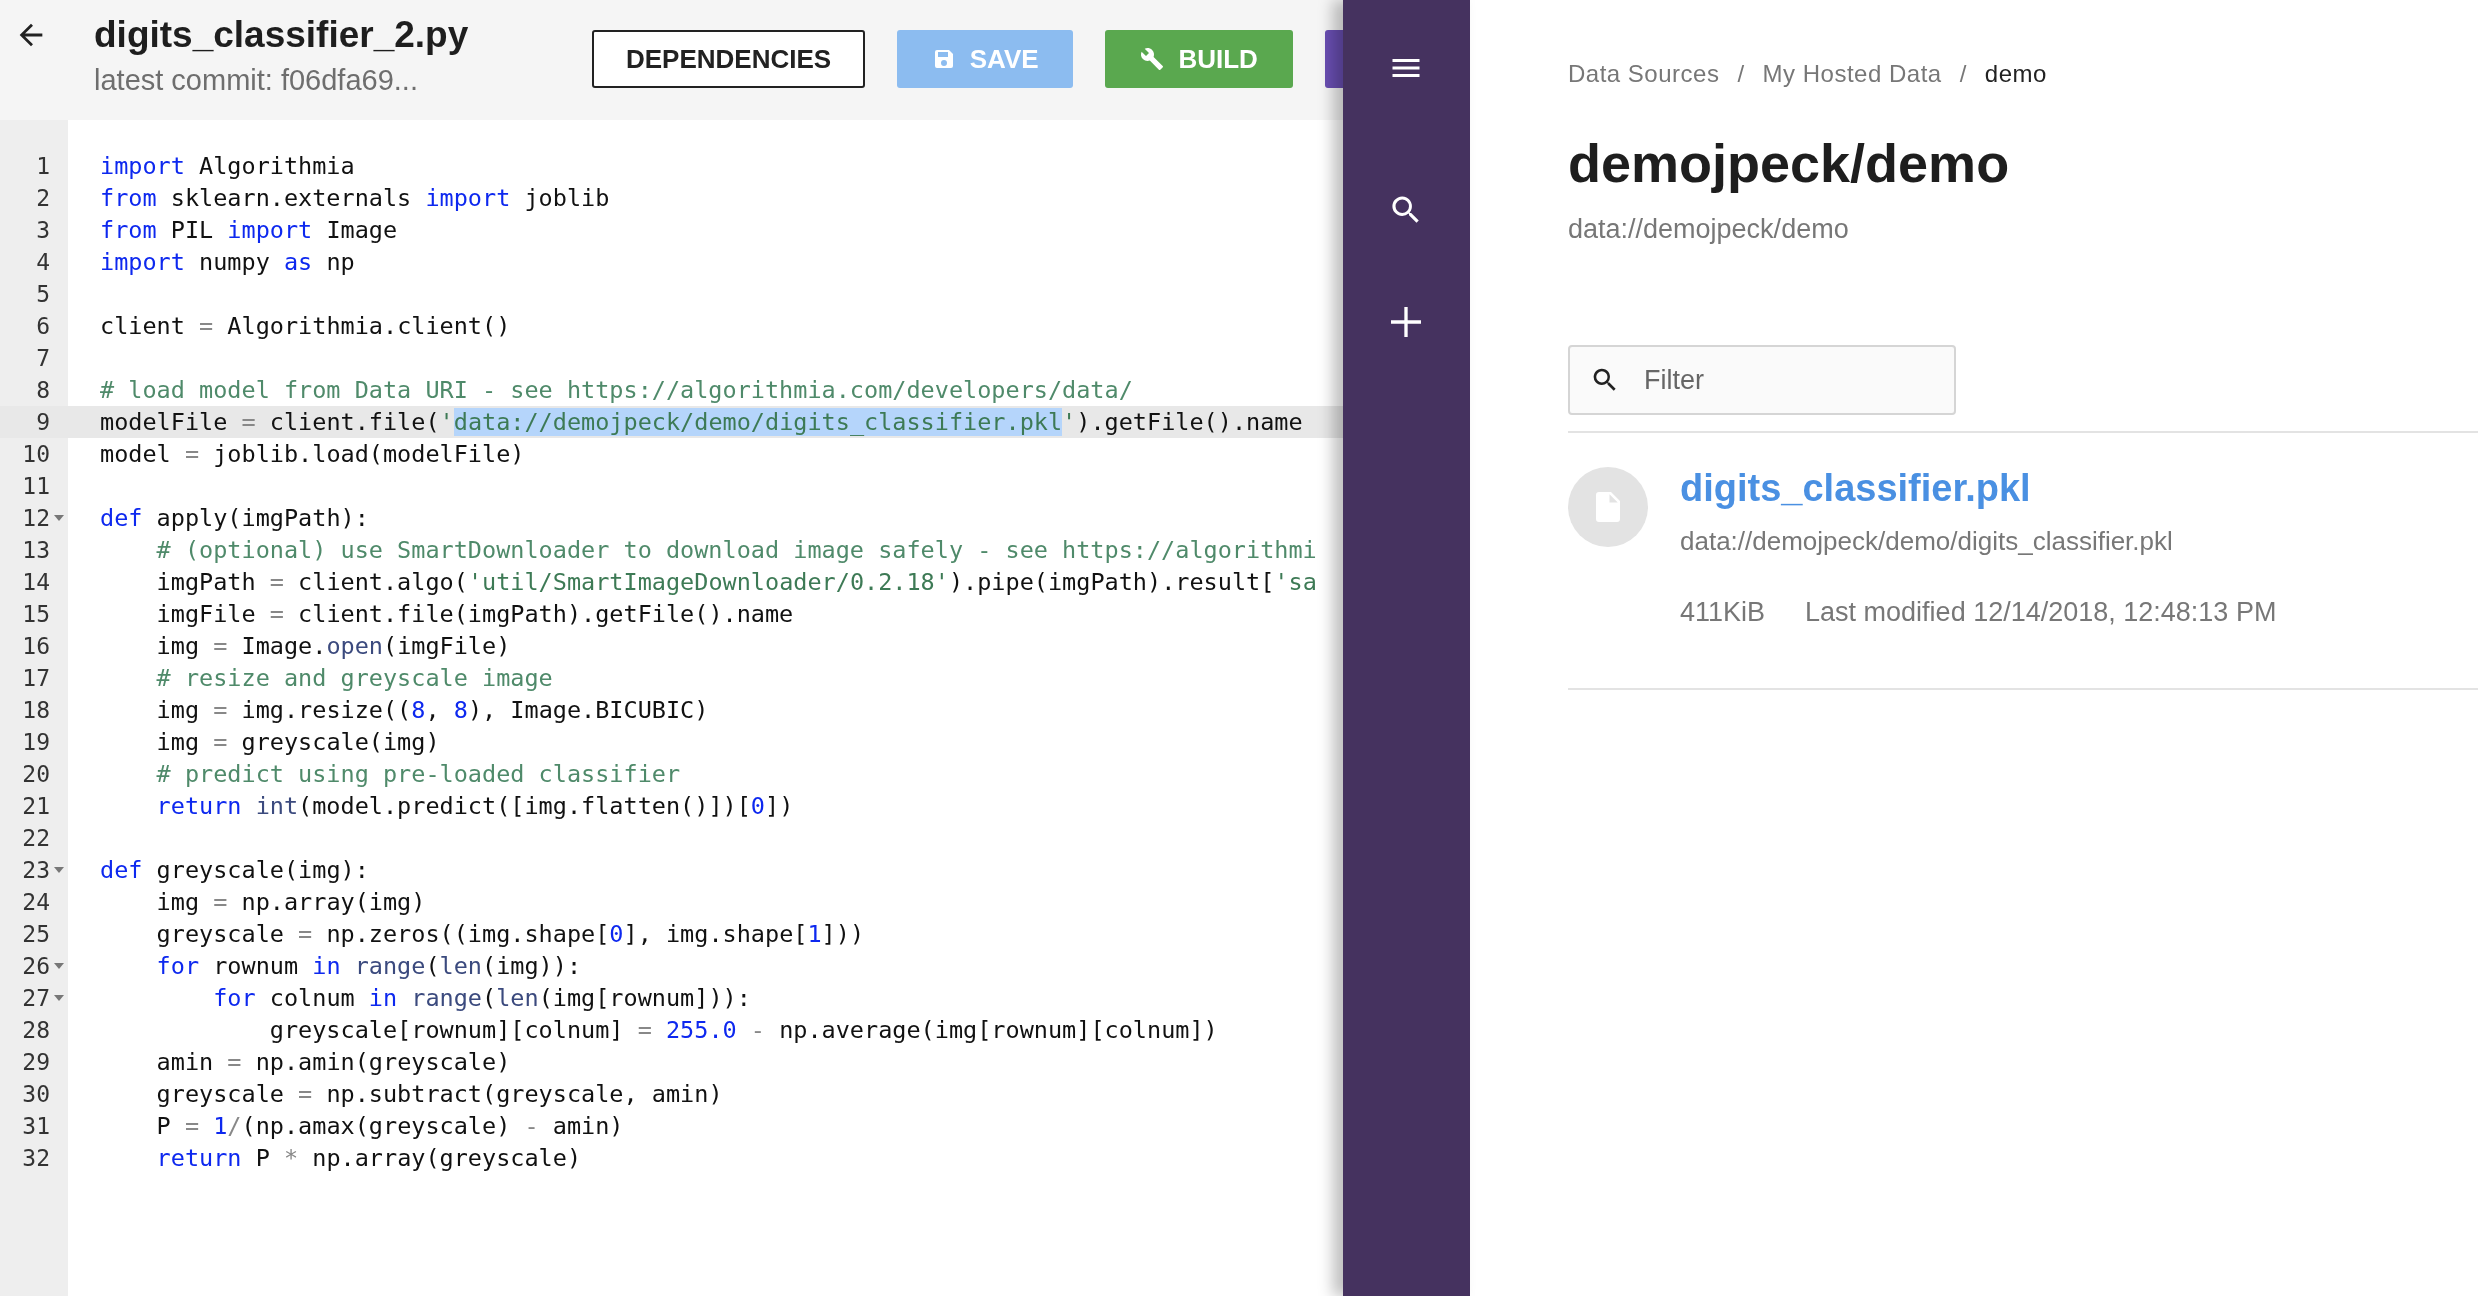 The image size is (2478, 1296). What do you see at coordinates (616, 390) in the screenshot?
I see `code-line: # load model from Data URI - see https://algorithmia.com/developers/data/` at bounding box center [616, 390].